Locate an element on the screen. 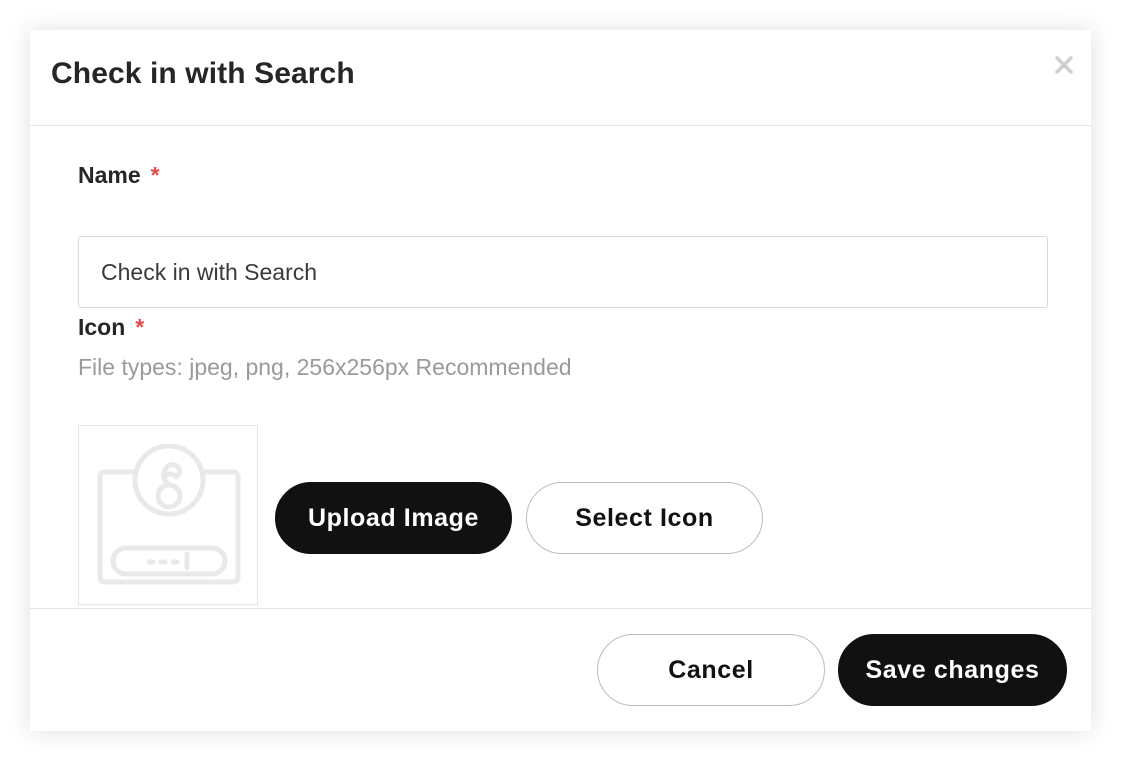 The height and width of the screenshot is (761, 1121). check-in-placeholder-icon is located at coordinates (169, 514).